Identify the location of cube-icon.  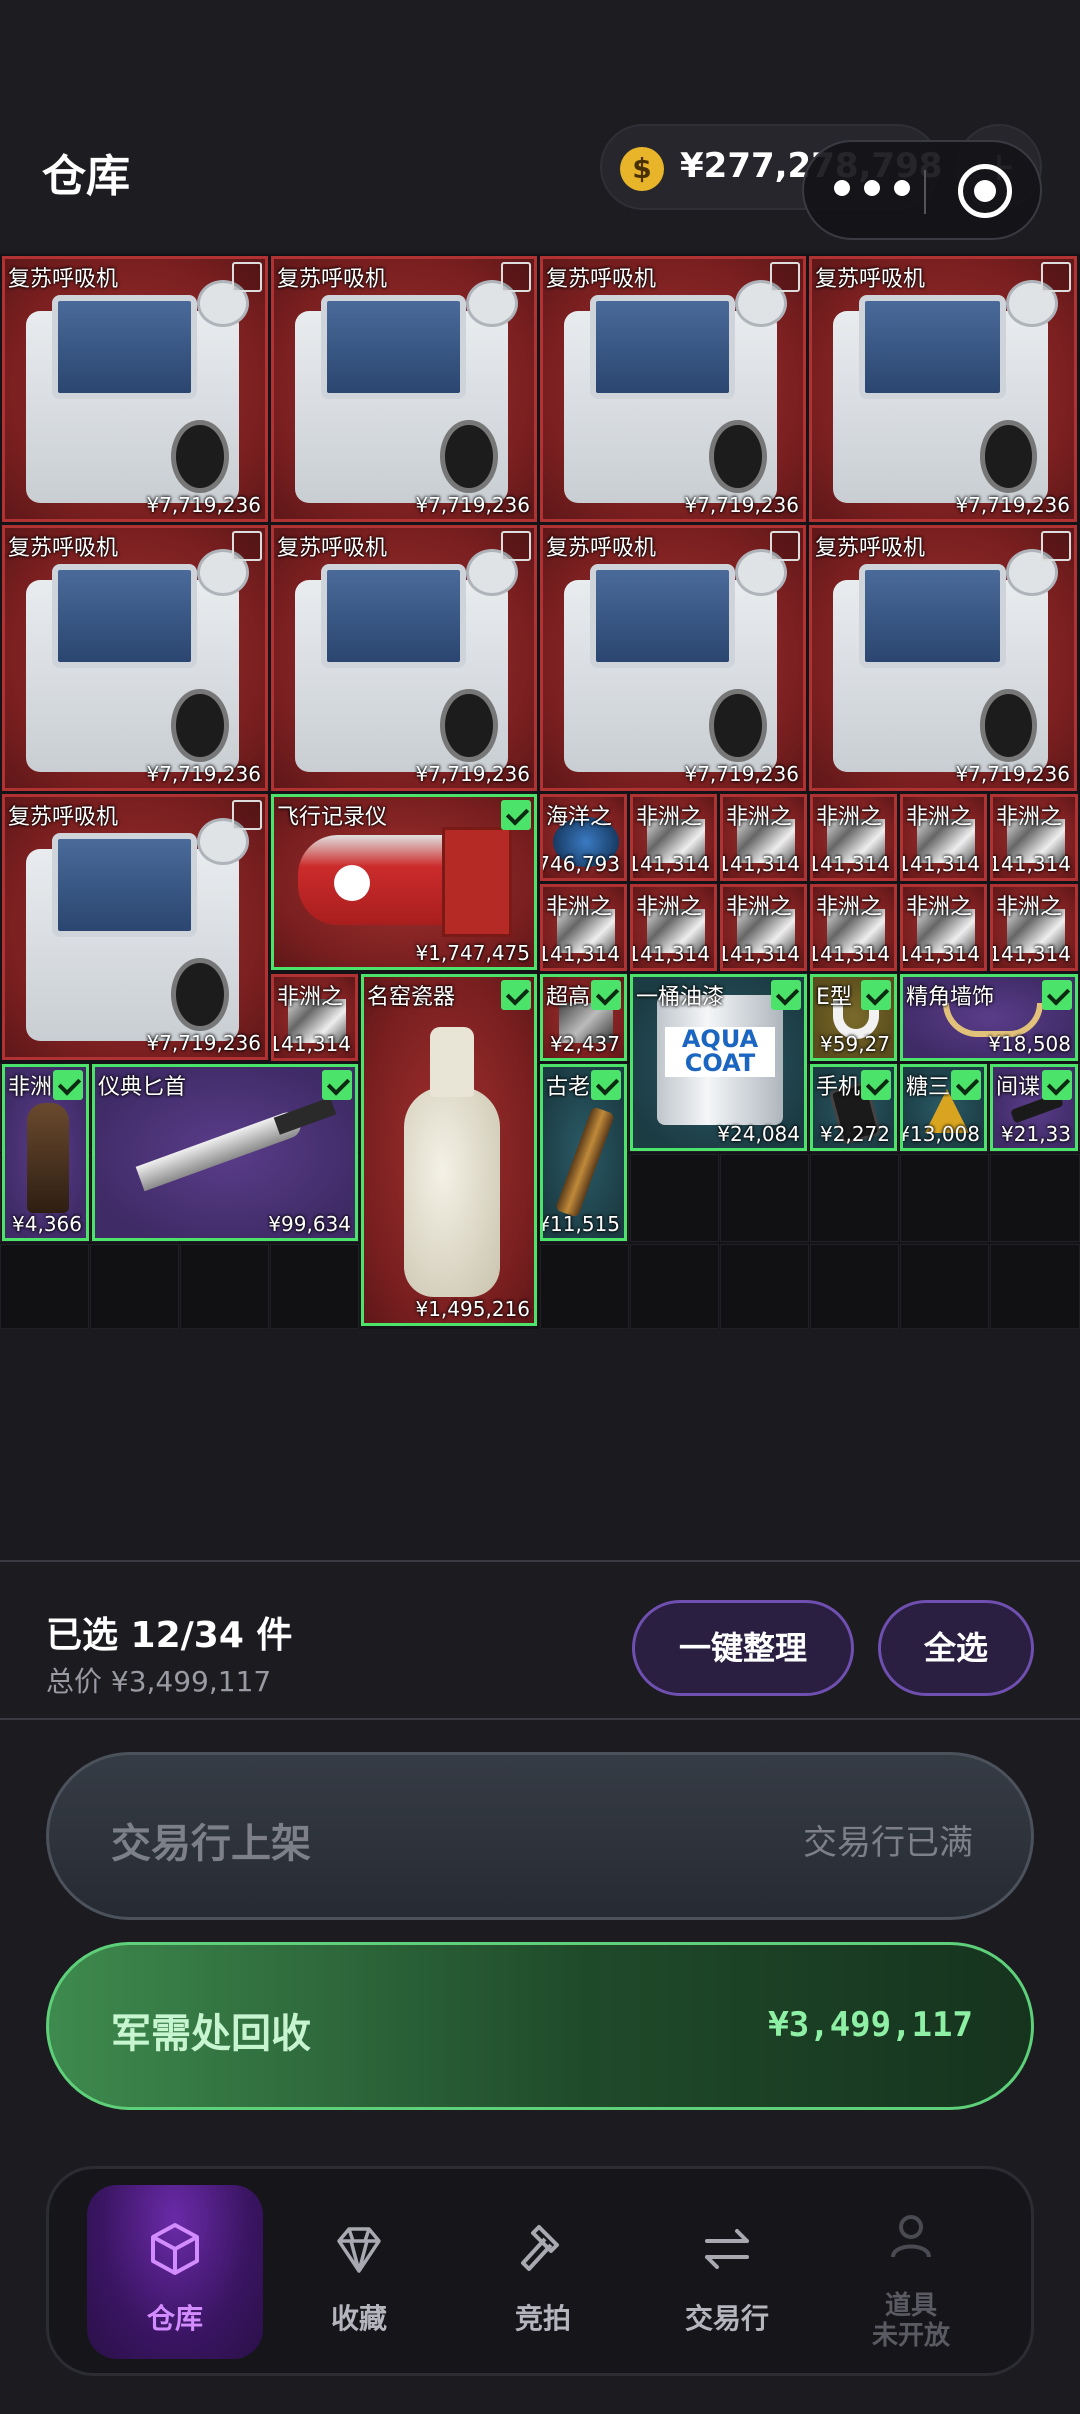
(175, 2249).